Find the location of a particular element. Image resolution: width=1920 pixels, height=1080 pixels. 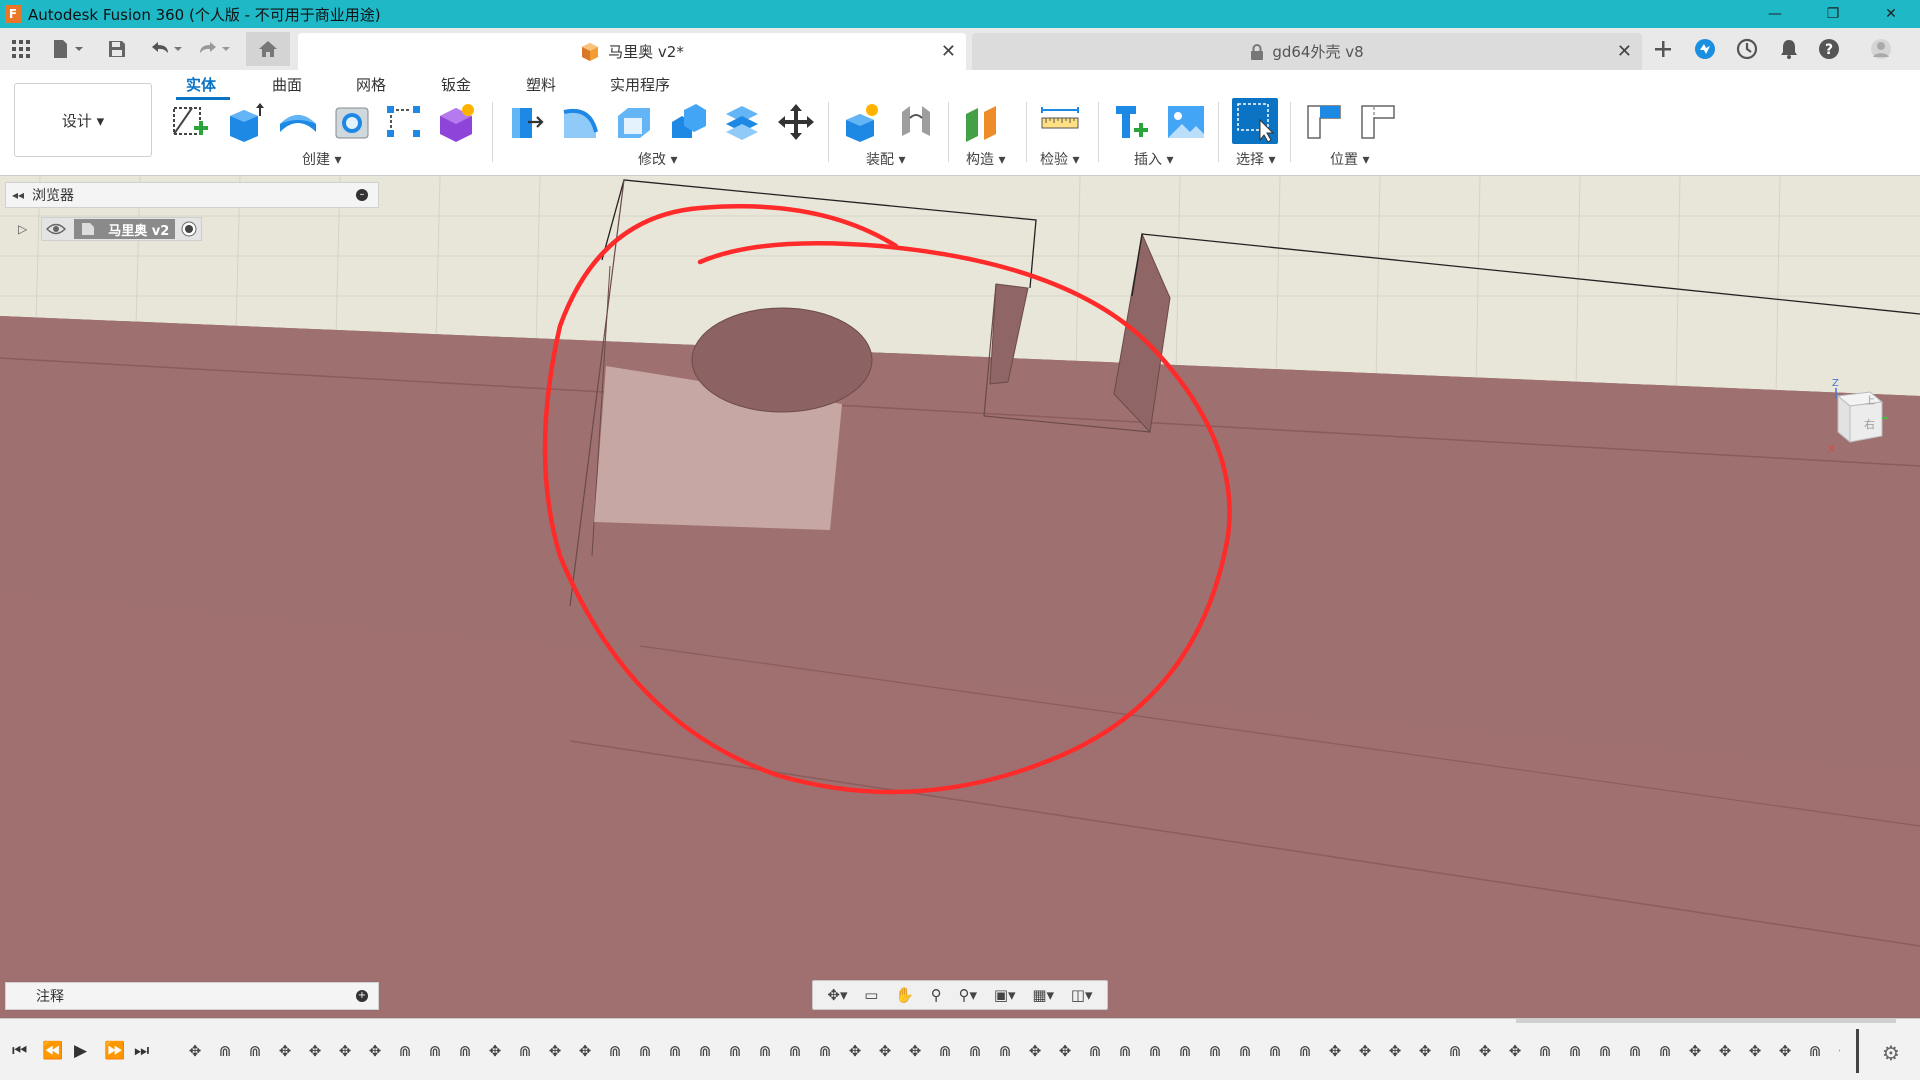

modify-group-label: 修改 ▾ is located at coordinates (657, 159).